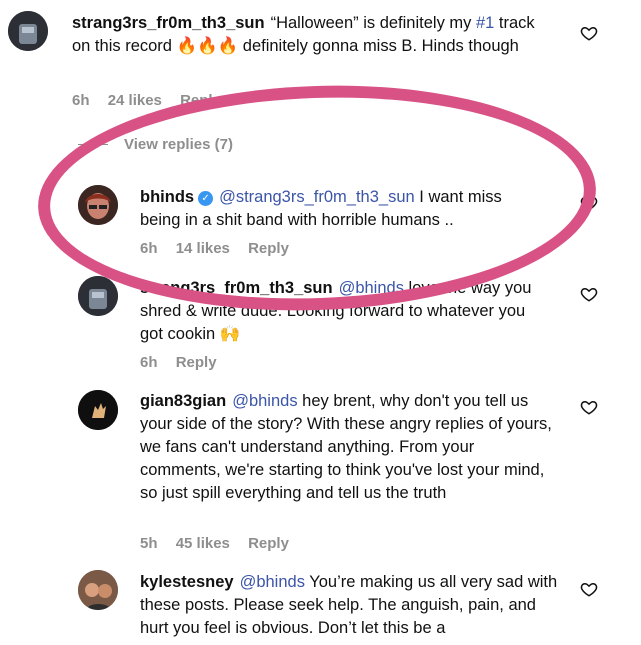 This screenshot has height=645, width=641. What do you see at coordinates (206, 198) in the screenshot?
I see `verified-badge-icon: ✓` at bounding box center [206, 198].